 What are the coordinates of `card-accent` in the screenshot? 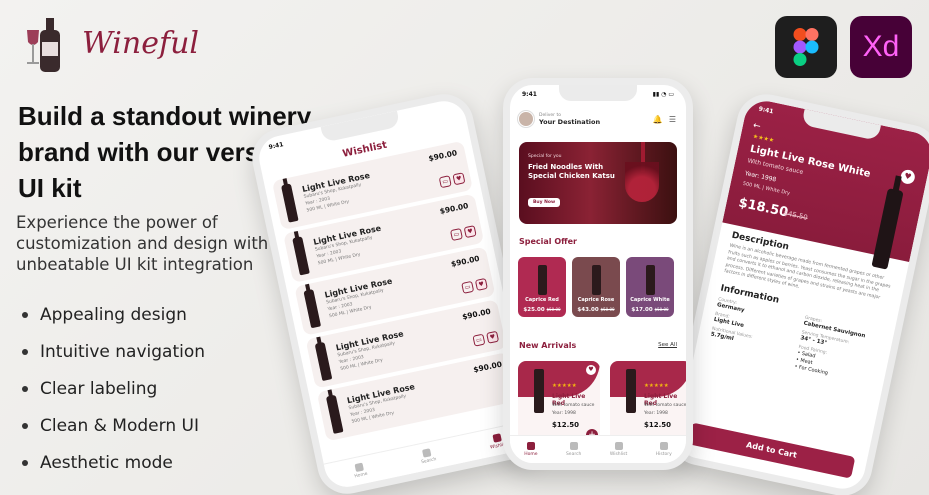 It's located at (648, 379).